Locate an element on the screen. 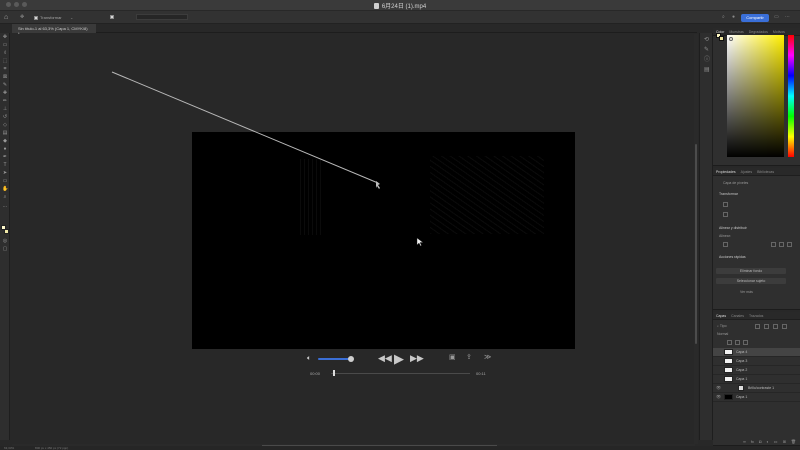 The height and width of the screenshot is (450, 800). blur-tool-icon: ◆ is located at coordinates (5, 141).